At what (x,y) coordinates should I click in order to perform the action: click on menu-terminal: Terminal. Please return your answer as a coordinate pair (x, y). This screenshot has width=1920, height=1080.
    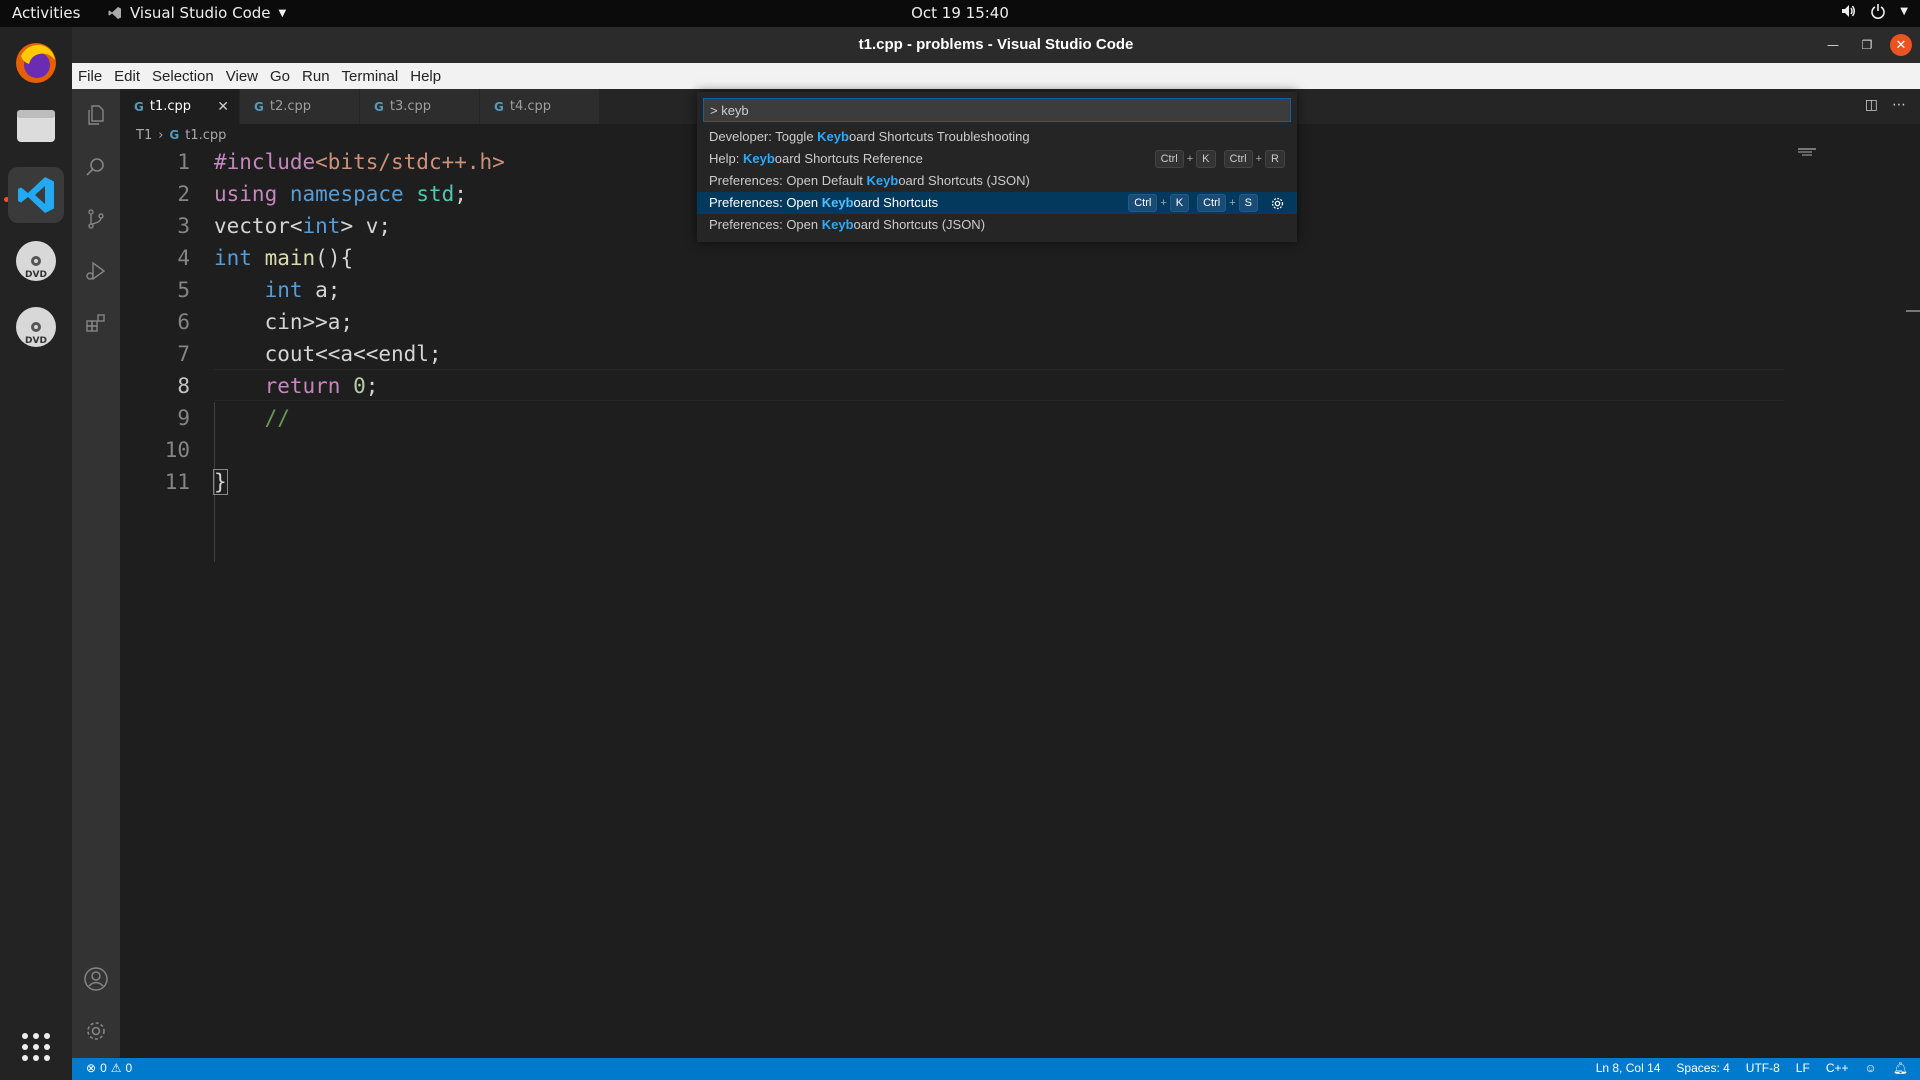
    Looking at the image, I should click on (370, 76).